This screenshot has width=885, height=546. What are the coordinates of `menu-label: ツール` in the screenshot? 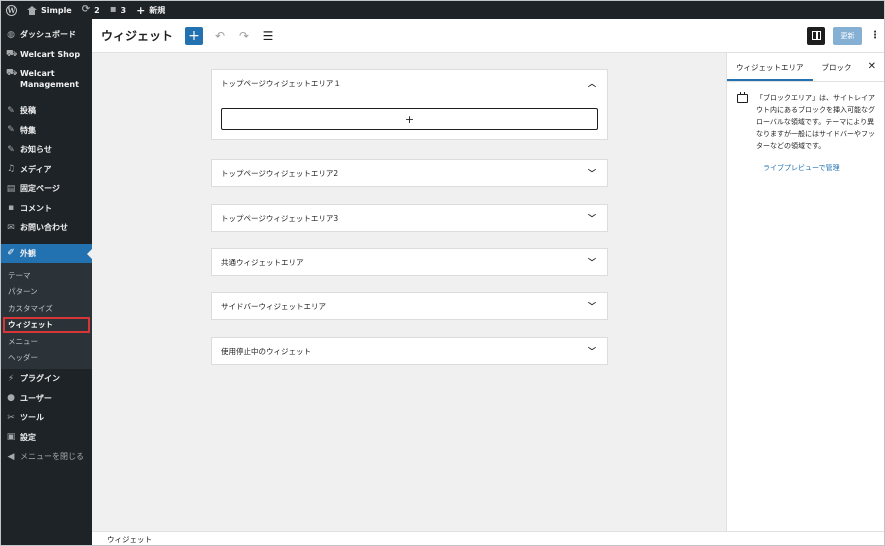 It's located at (32, 418).